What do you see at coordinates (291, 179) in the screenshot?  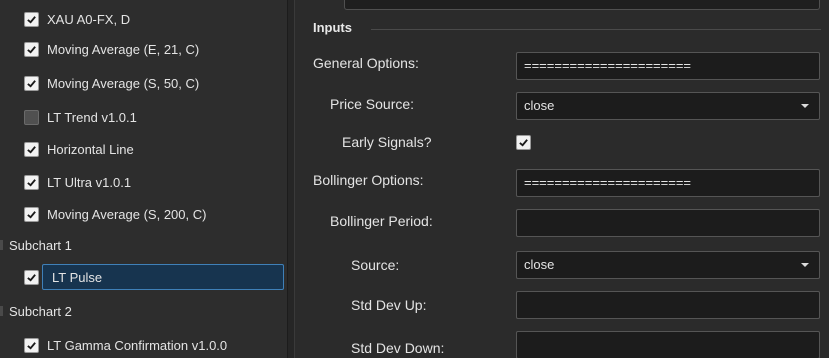 I see `panel-splitter` at bounding box center [291, 179].